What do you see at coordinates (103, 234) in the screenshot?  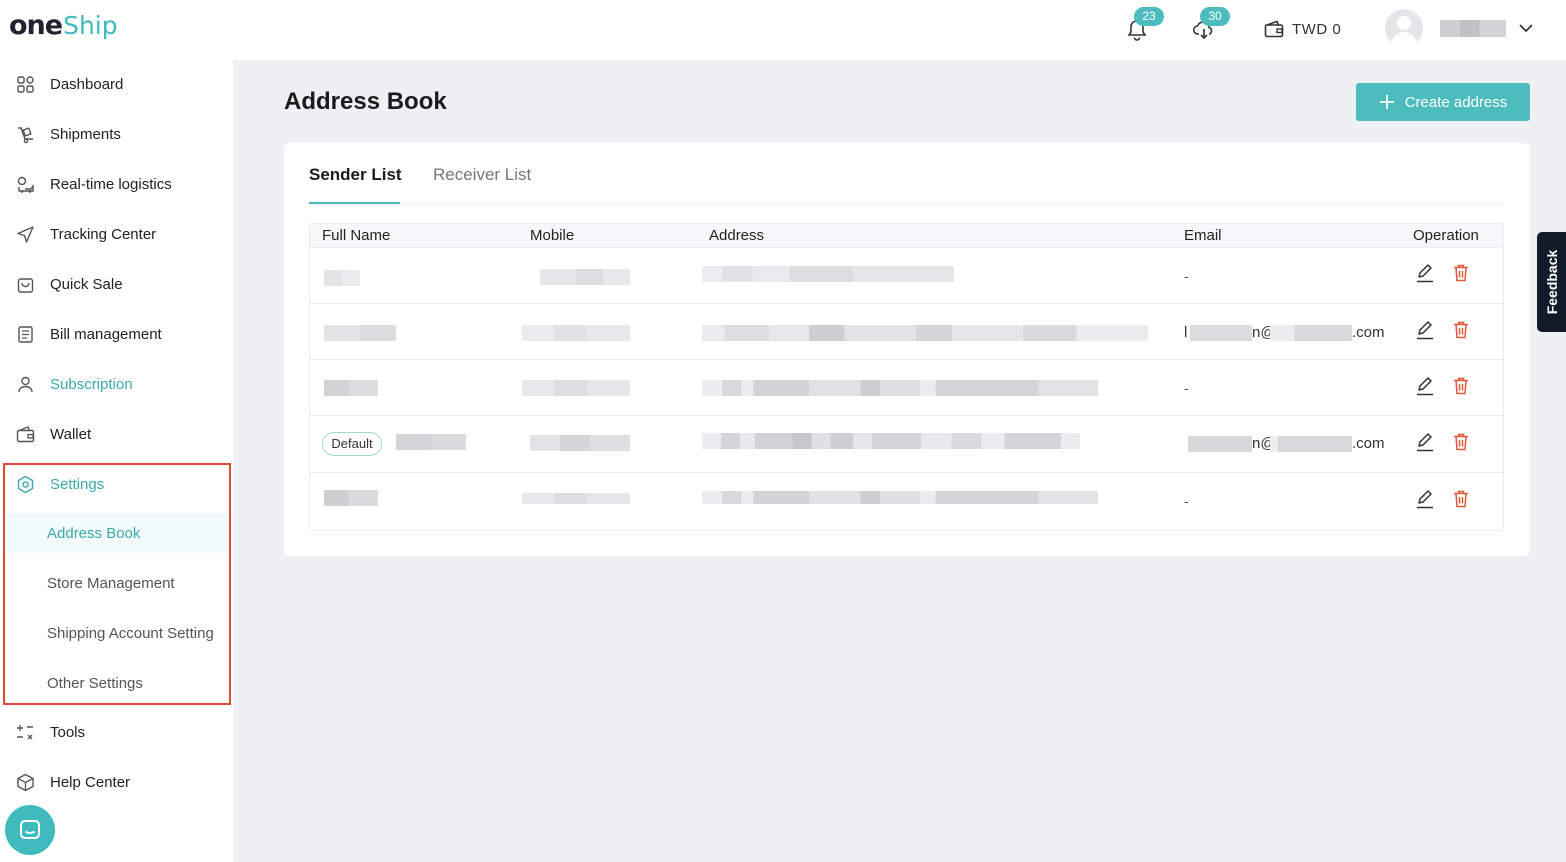 I see `sidebar-item-label: Tracking Center` at bounding box center [103, 234].